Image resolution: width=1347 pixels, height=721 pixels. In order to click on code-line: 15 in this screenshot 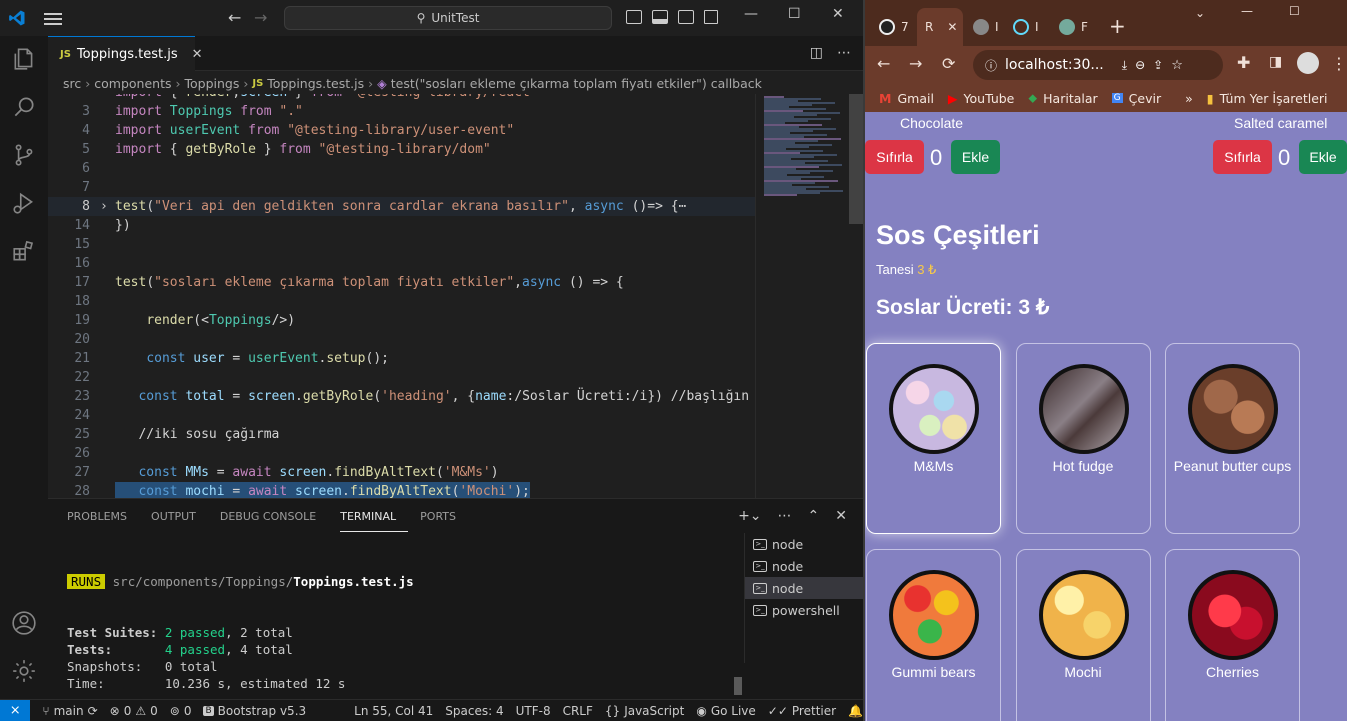, I will do `click(401, 244)`.